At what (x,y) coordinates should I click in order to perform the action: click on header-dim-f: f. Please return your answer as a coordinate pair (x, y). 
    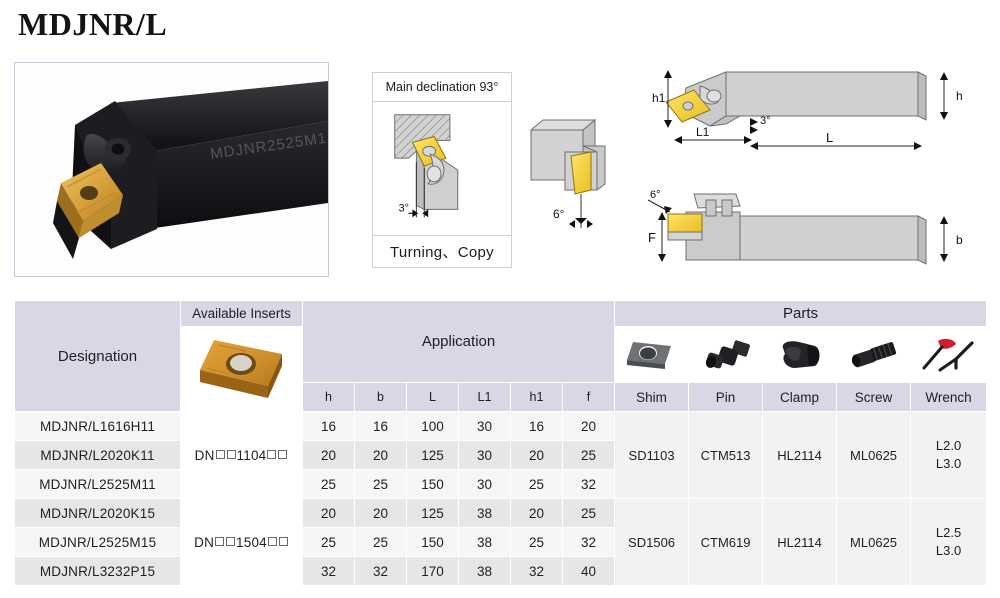
    Looking at the image, I should click on (588, 397).